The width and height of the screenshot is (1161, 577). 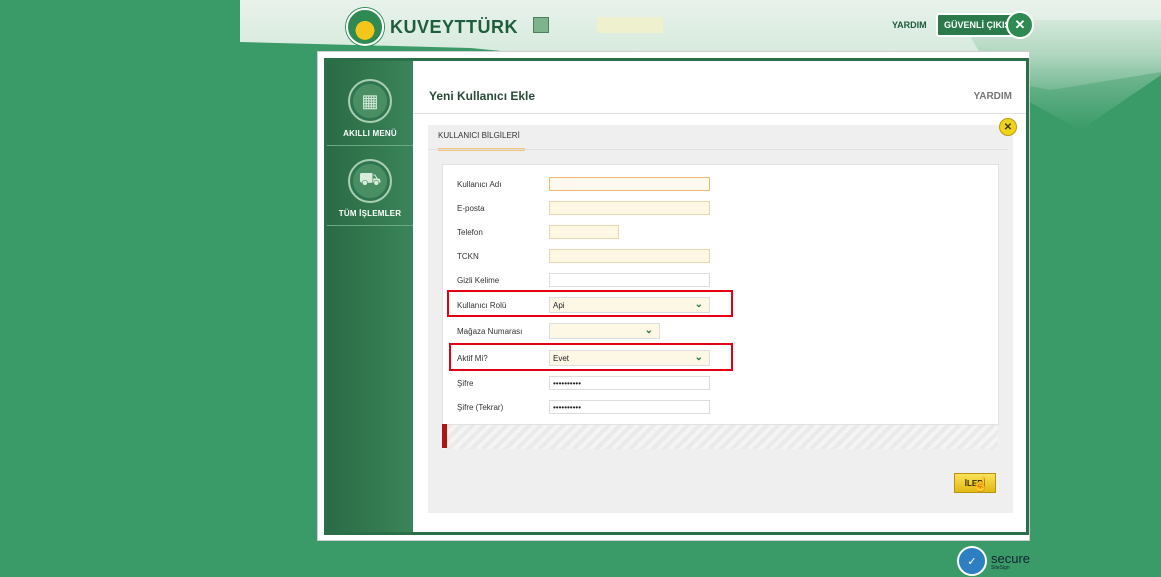 I want to click on brand-logo: KUVEYTTÜRK, so click(x=432, y=27).